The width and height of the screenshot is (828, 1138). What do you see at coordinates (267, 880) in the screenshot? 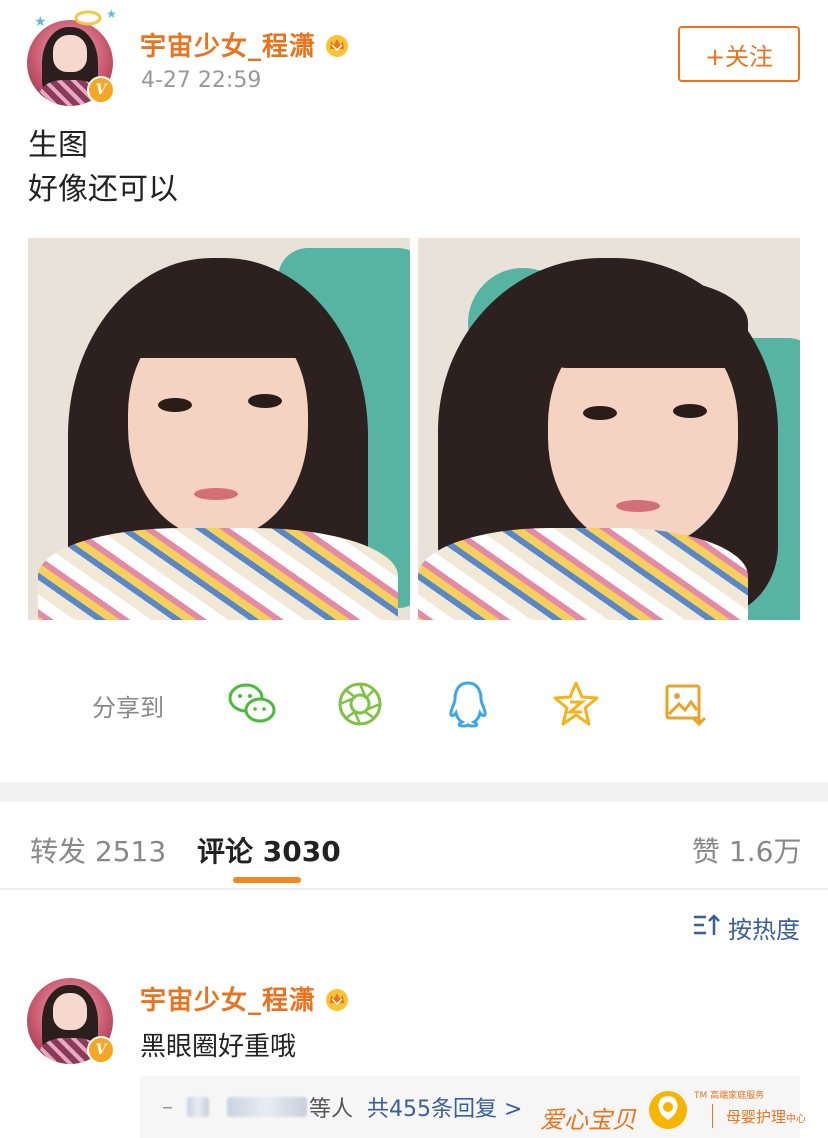
I see `active-tab-indicator` at bounding box center [267, 880].